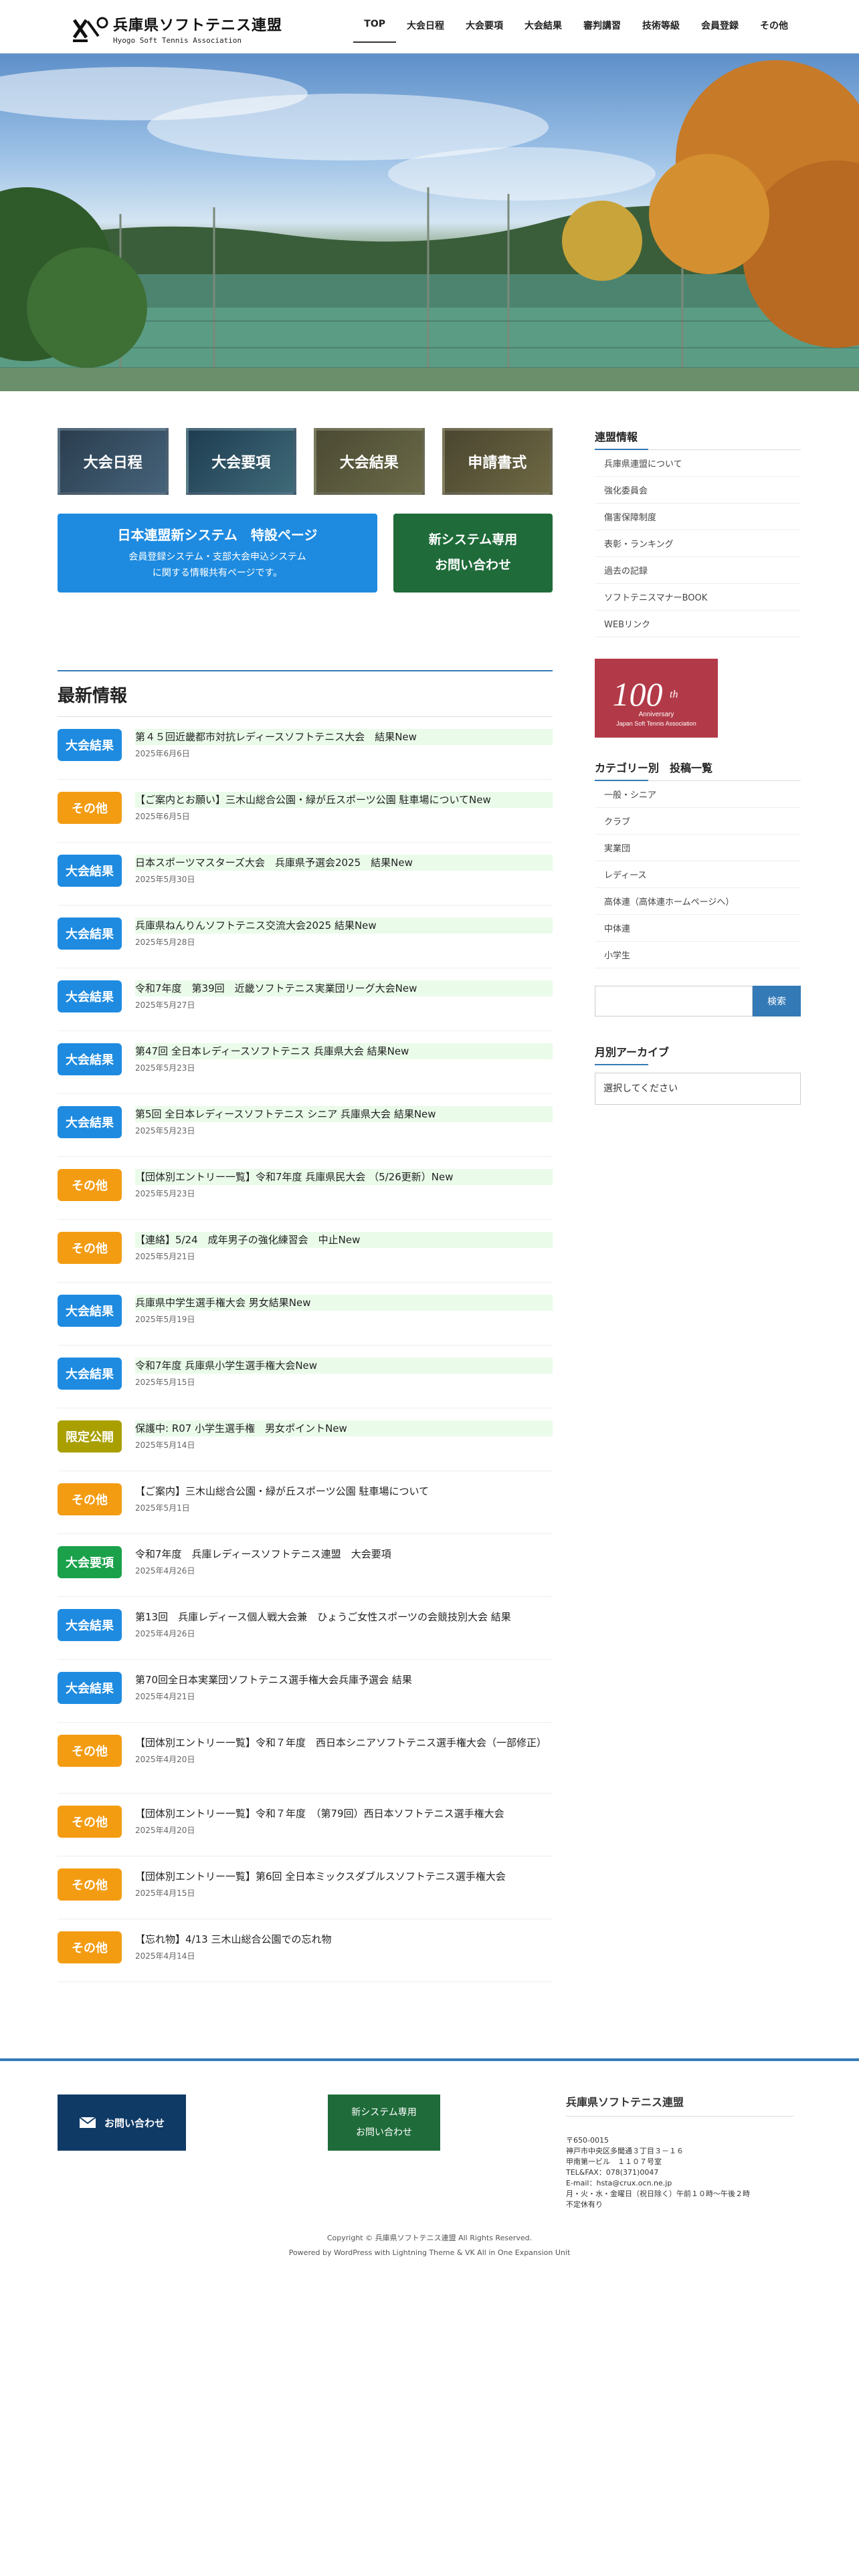 The height and width of the screenshot is (2576, 859). Describe the element at coordinates (344, 1939) in the screenshot. I see `news-title-link: 【忘れ物】4/13 三木山総合公園での忘れ物` at that location.